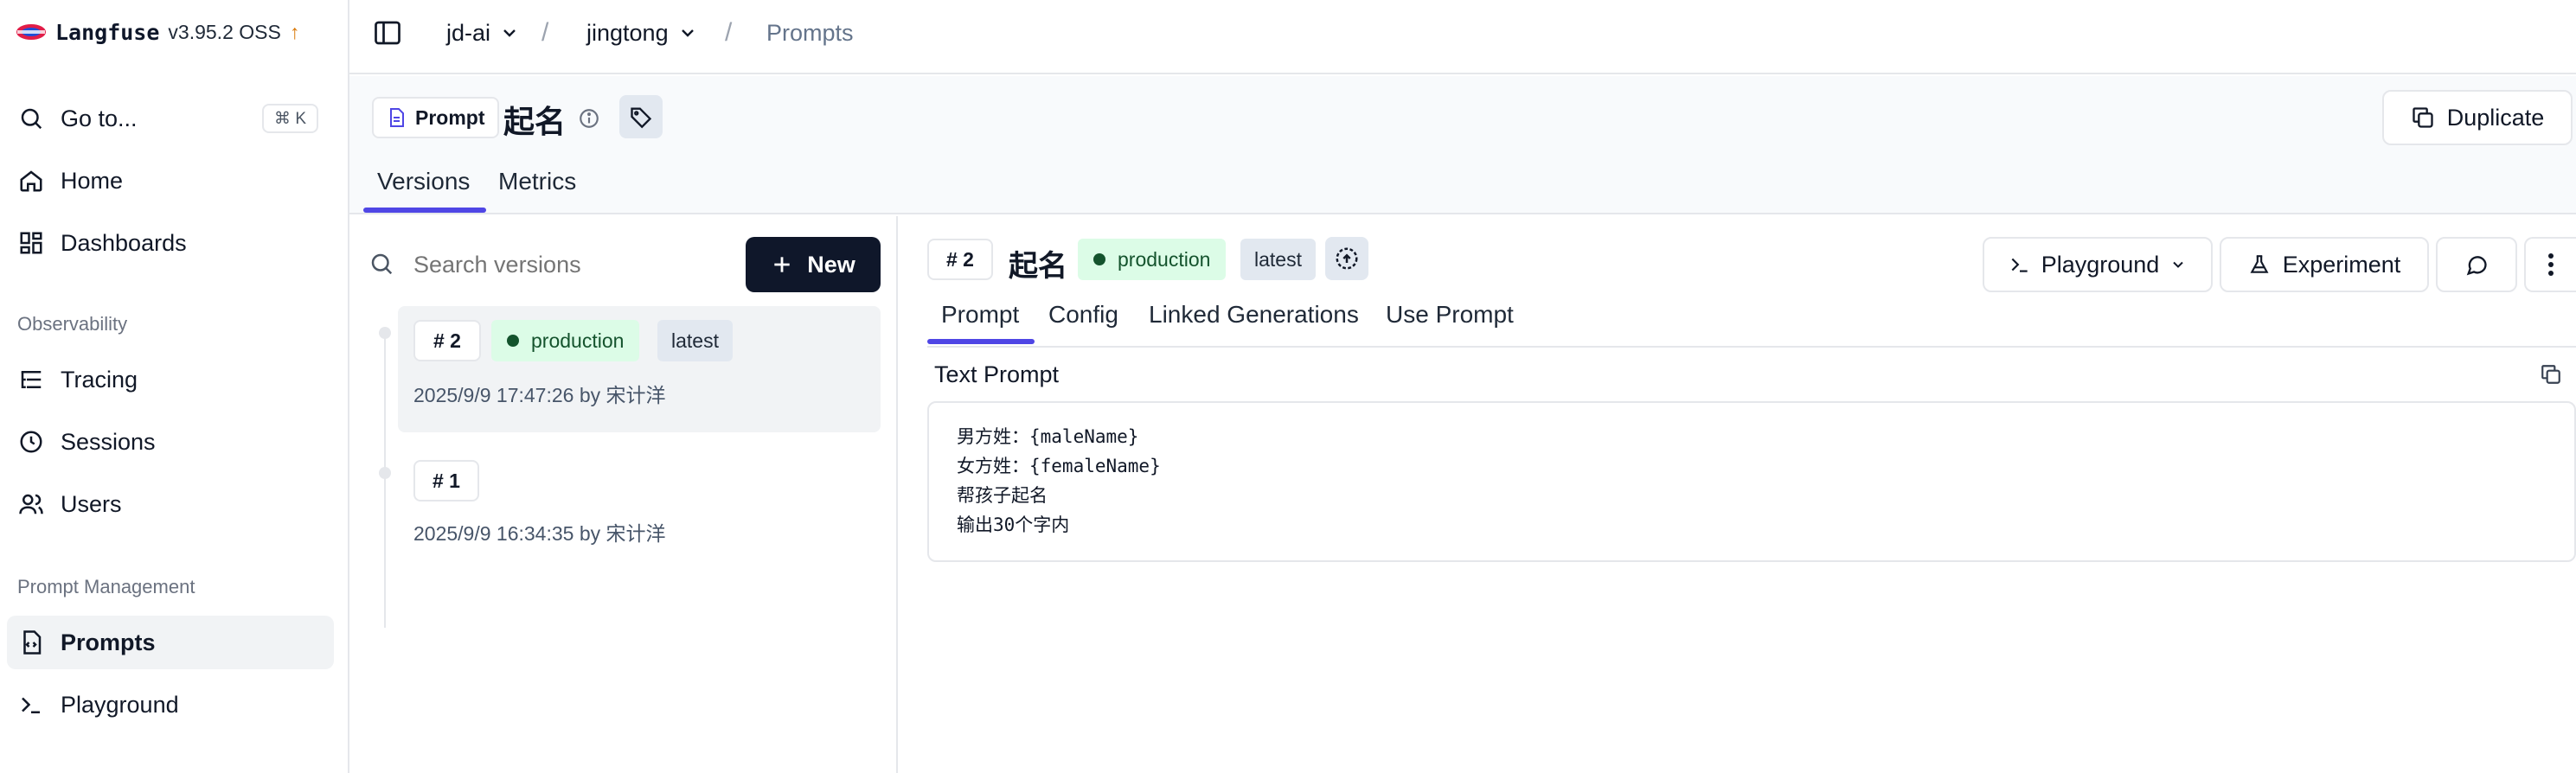  I want to click on info-icon, so click(589, 118).